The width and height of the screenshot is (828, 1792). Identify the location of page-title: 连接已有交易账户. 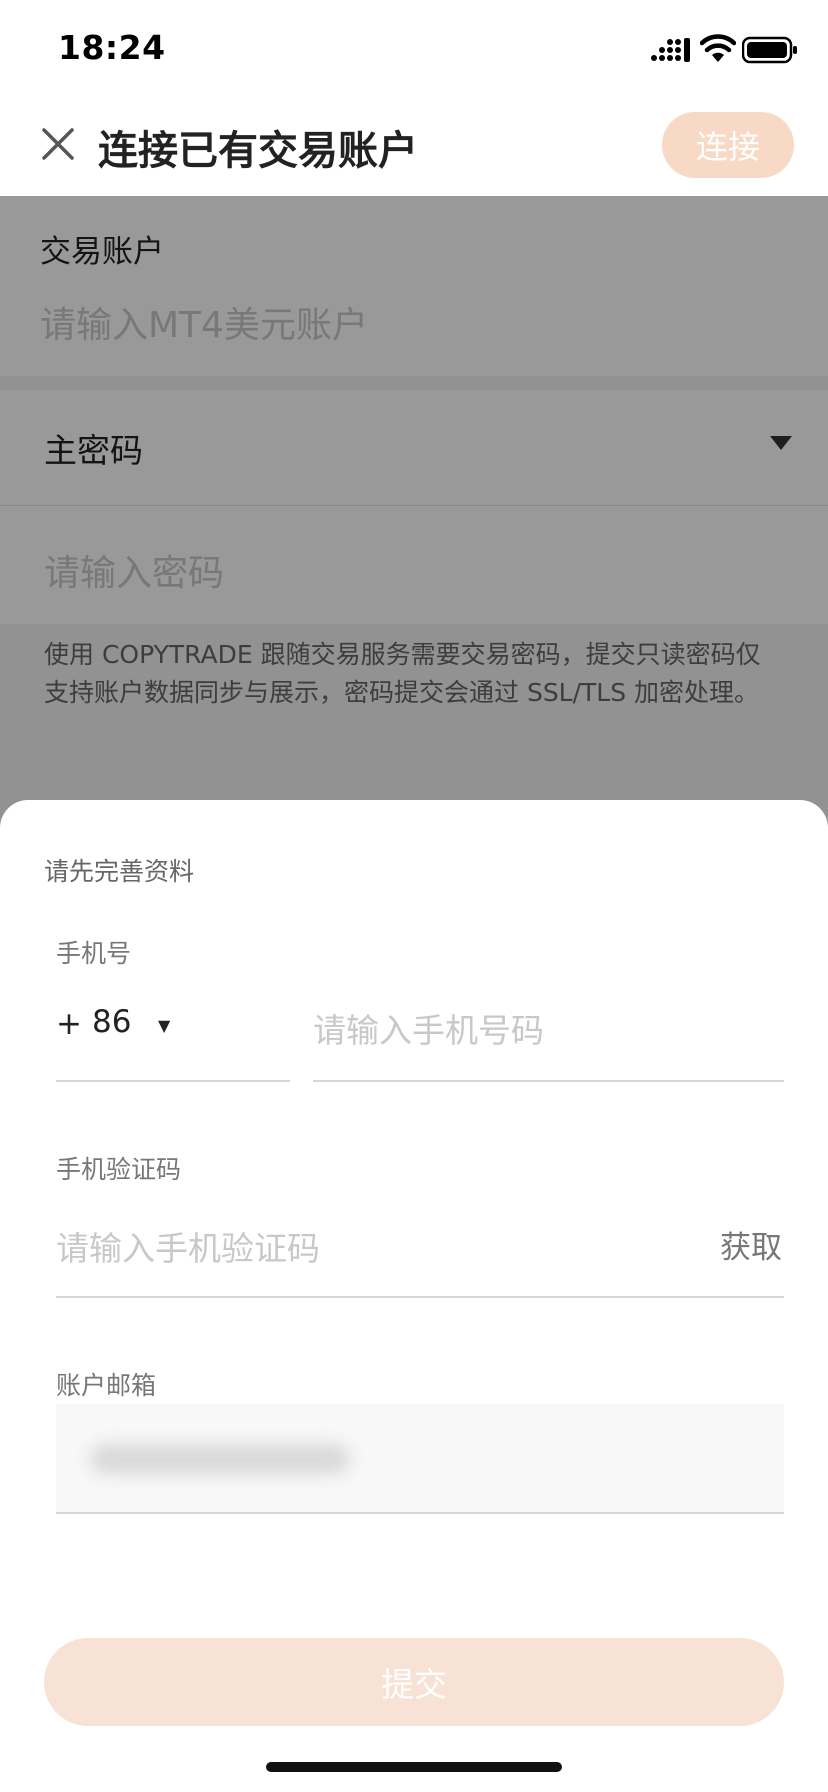
(258, 151).